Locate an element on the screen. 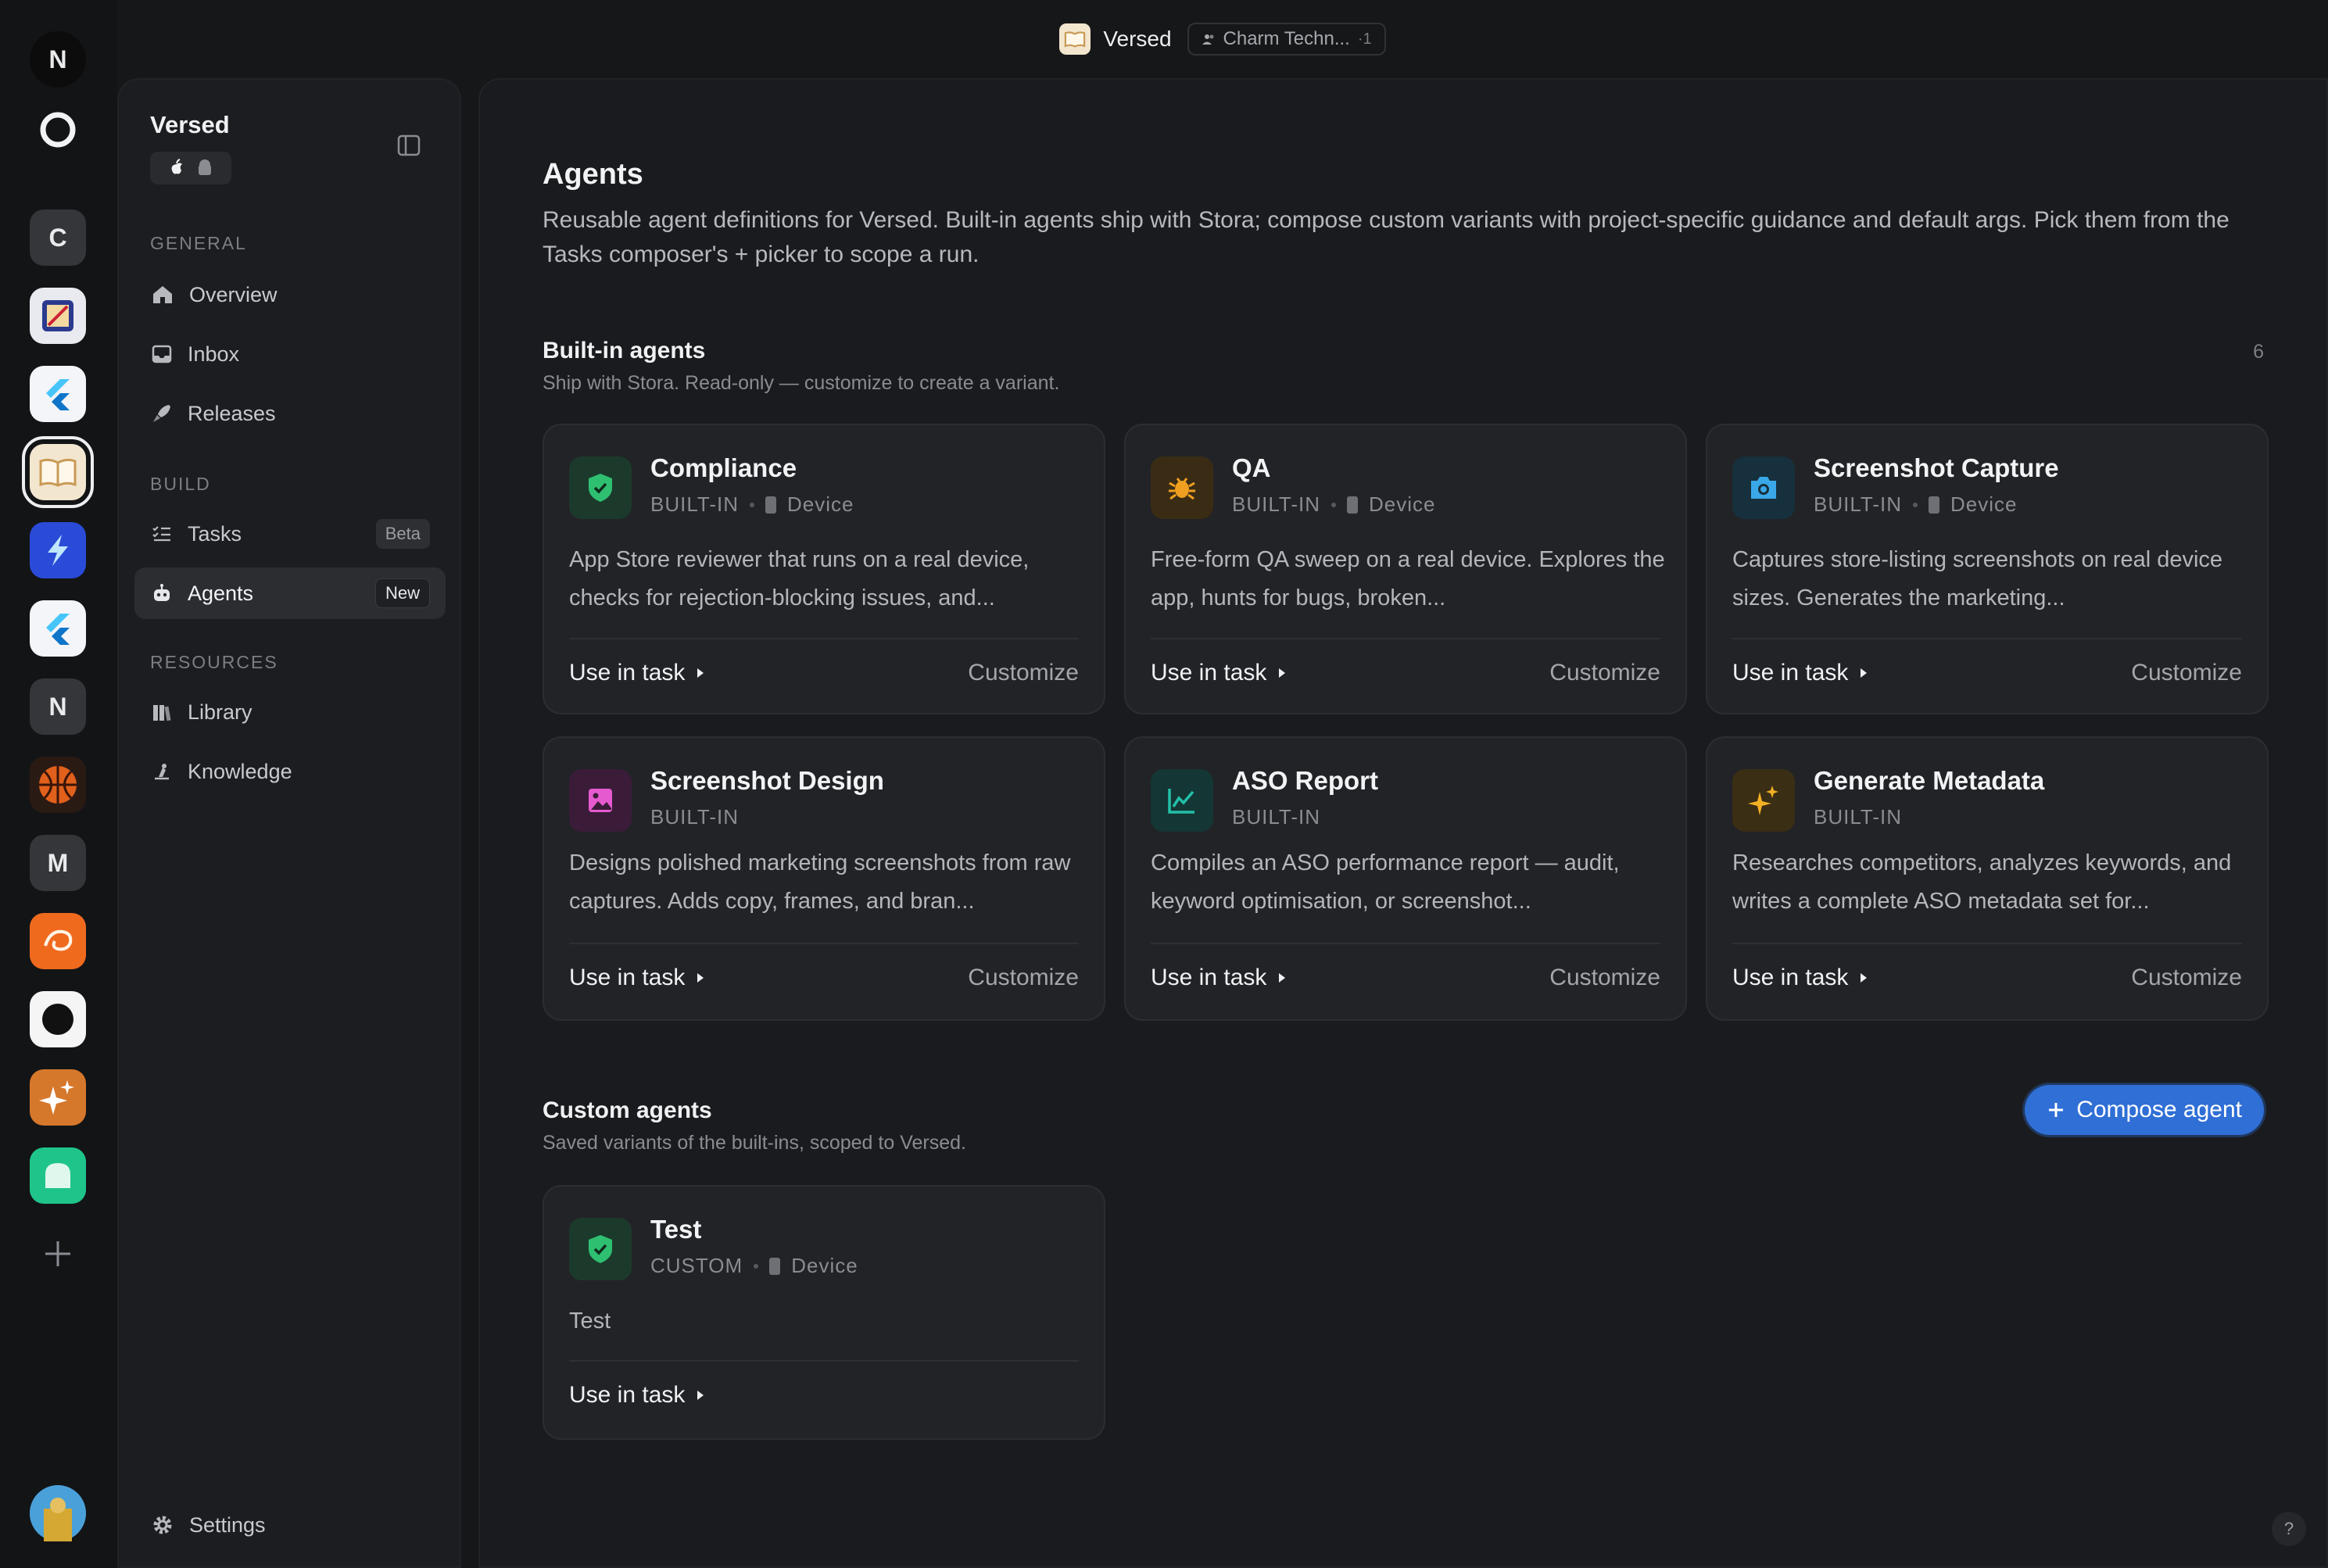 The width and height of the screenshot is (2328, 1568). app-icon-n2: N is located at coordinates (58, 706).